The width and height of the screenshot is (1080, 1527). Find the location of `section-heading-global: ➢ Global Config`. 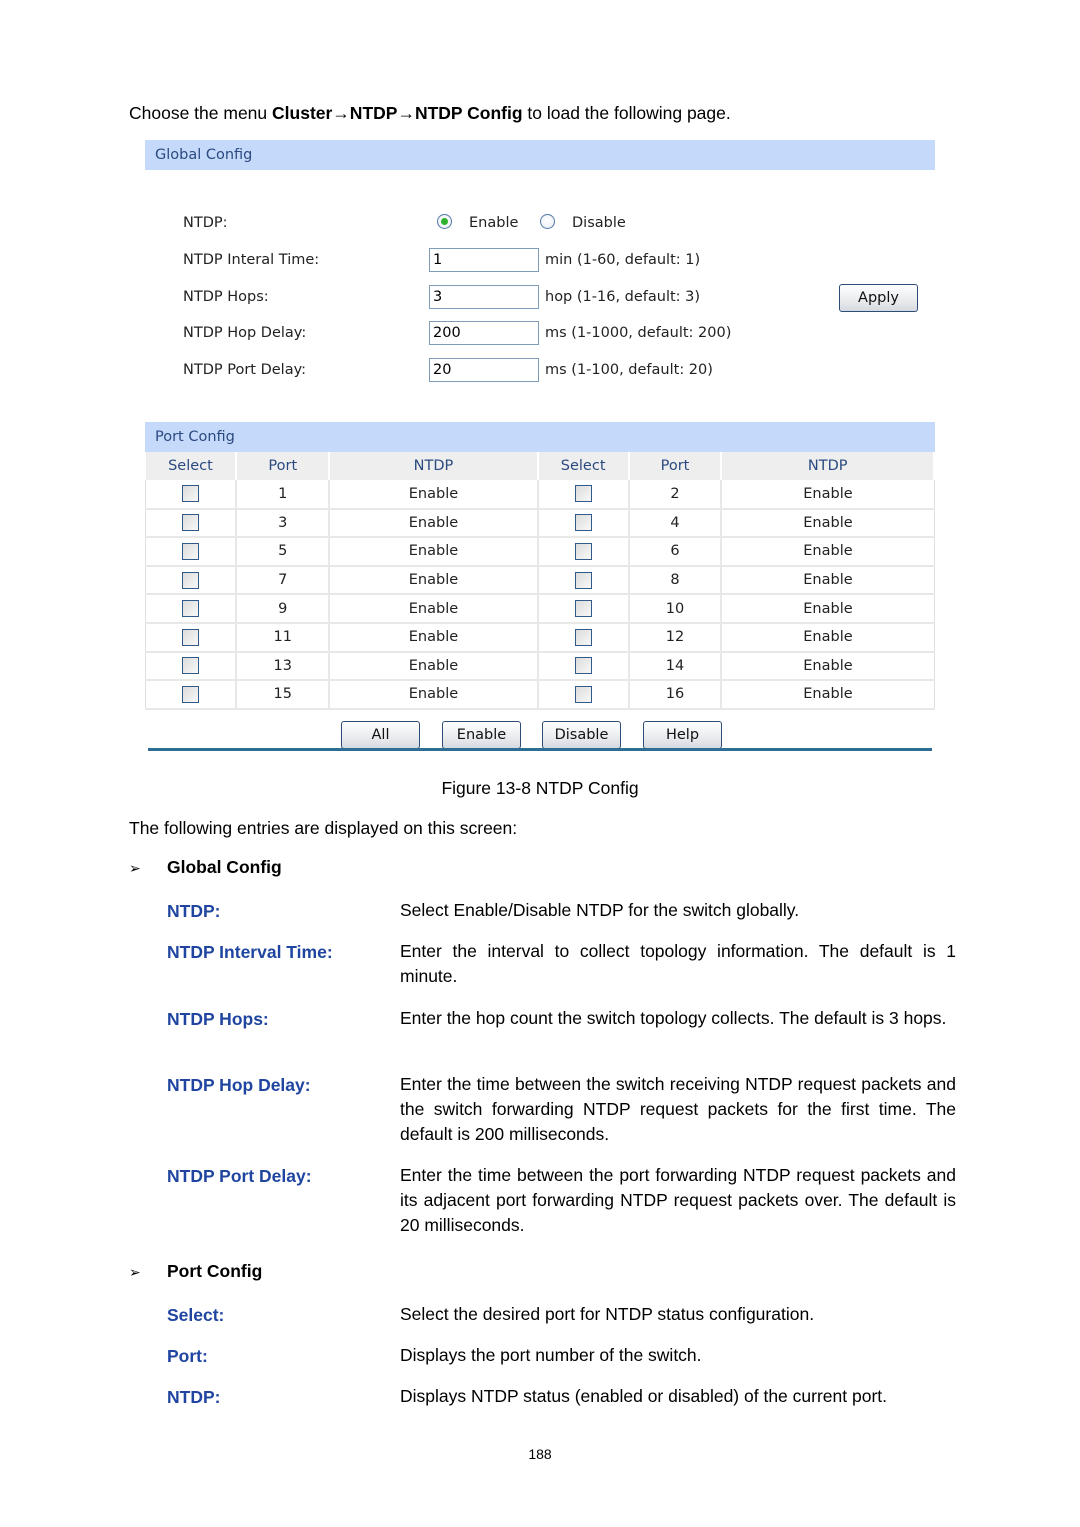

section-heading-global: ➢ Global Config is located at coordinates (205, 867).